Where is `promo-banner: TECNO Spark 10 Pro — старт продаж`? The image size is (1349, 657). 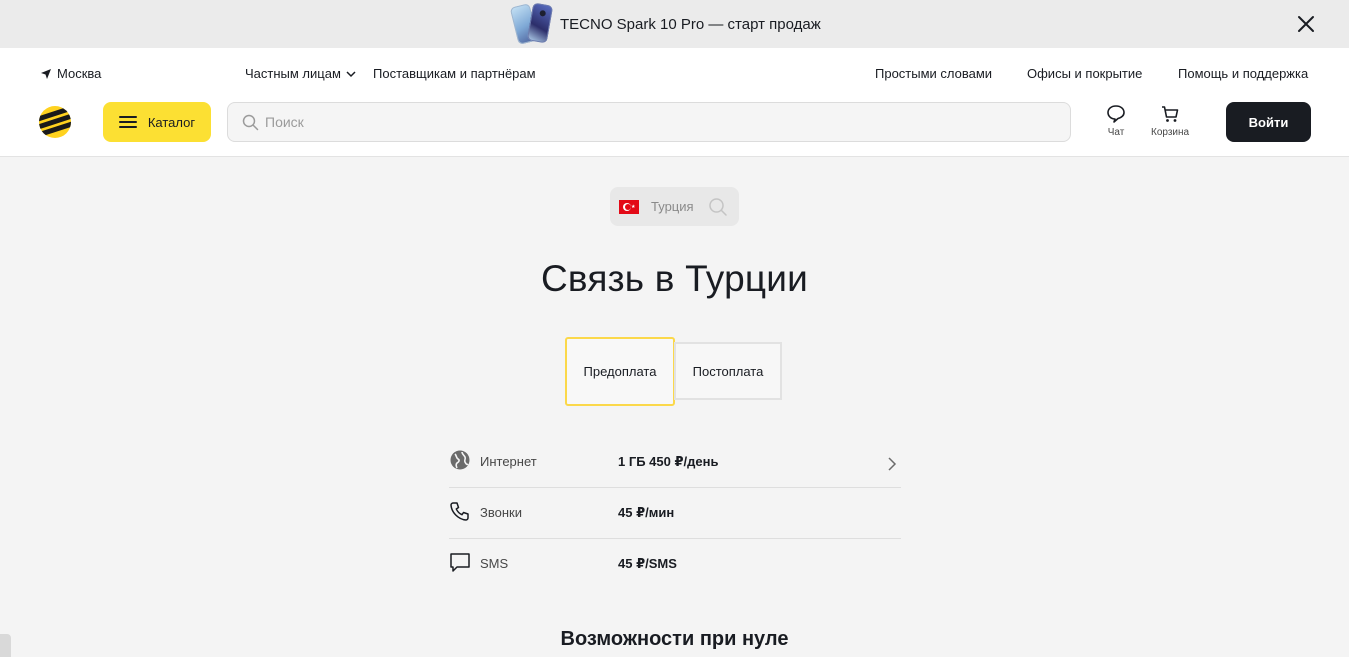
promo-banner: TECNO Spark 10 Pro — старт продаж is located at coordinates (674, 24).